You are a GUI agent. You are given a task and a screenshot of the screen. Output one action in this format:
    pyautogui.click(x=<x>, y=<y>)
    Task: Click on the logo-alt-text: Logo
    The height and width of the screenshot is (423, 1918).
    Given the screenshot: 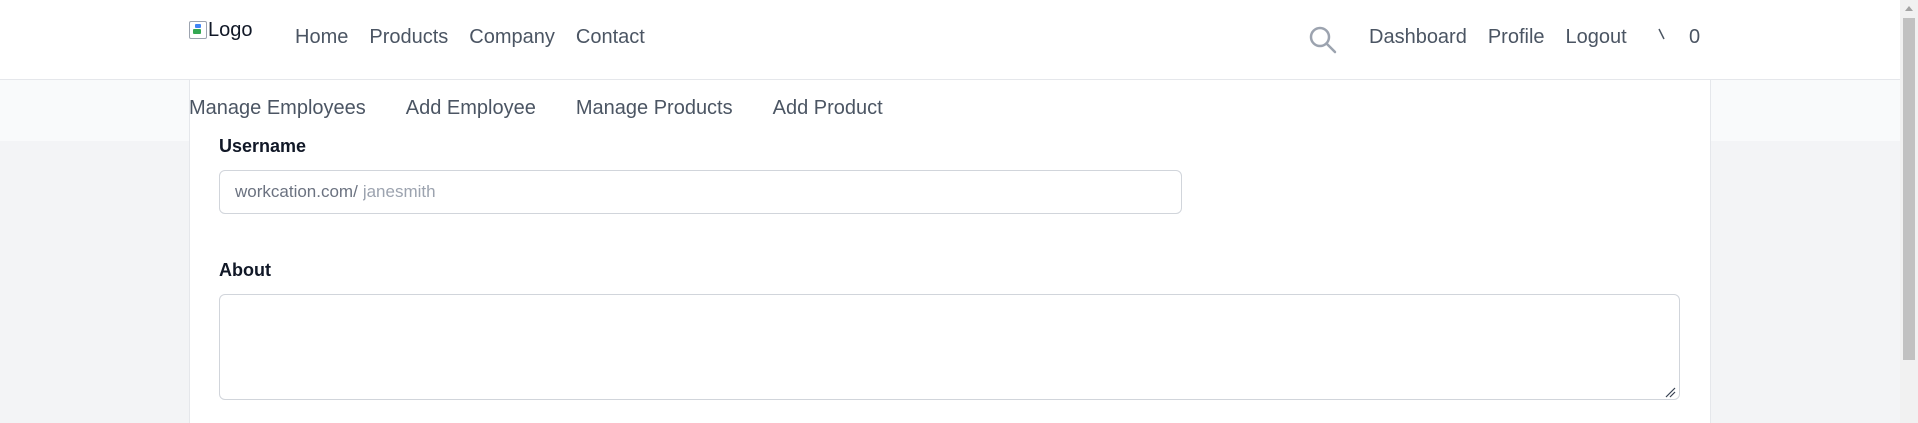 What is the action you would take?
    pyautogui.click(x=230, y=30)
    